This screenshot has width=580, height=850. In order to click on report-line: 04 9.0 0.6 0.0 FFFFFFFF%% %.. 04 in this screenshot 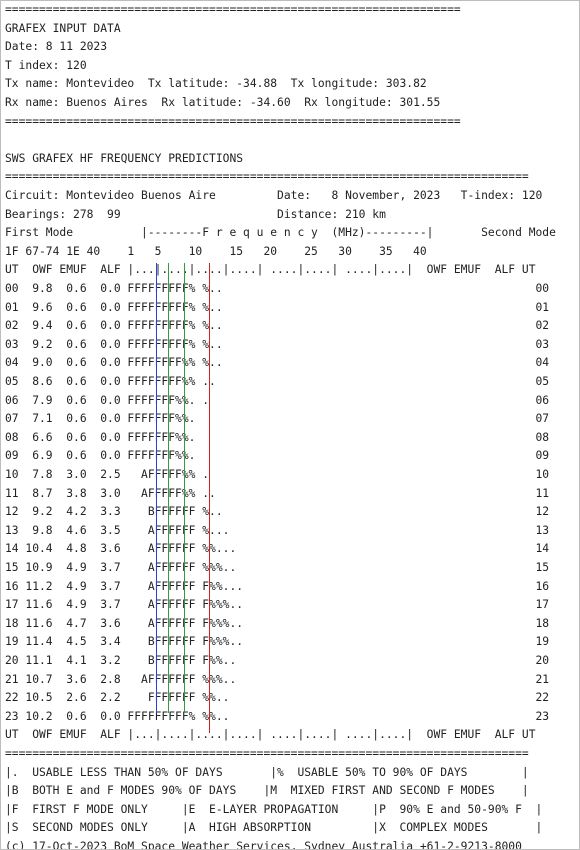, I will do `click(277, 363)`.